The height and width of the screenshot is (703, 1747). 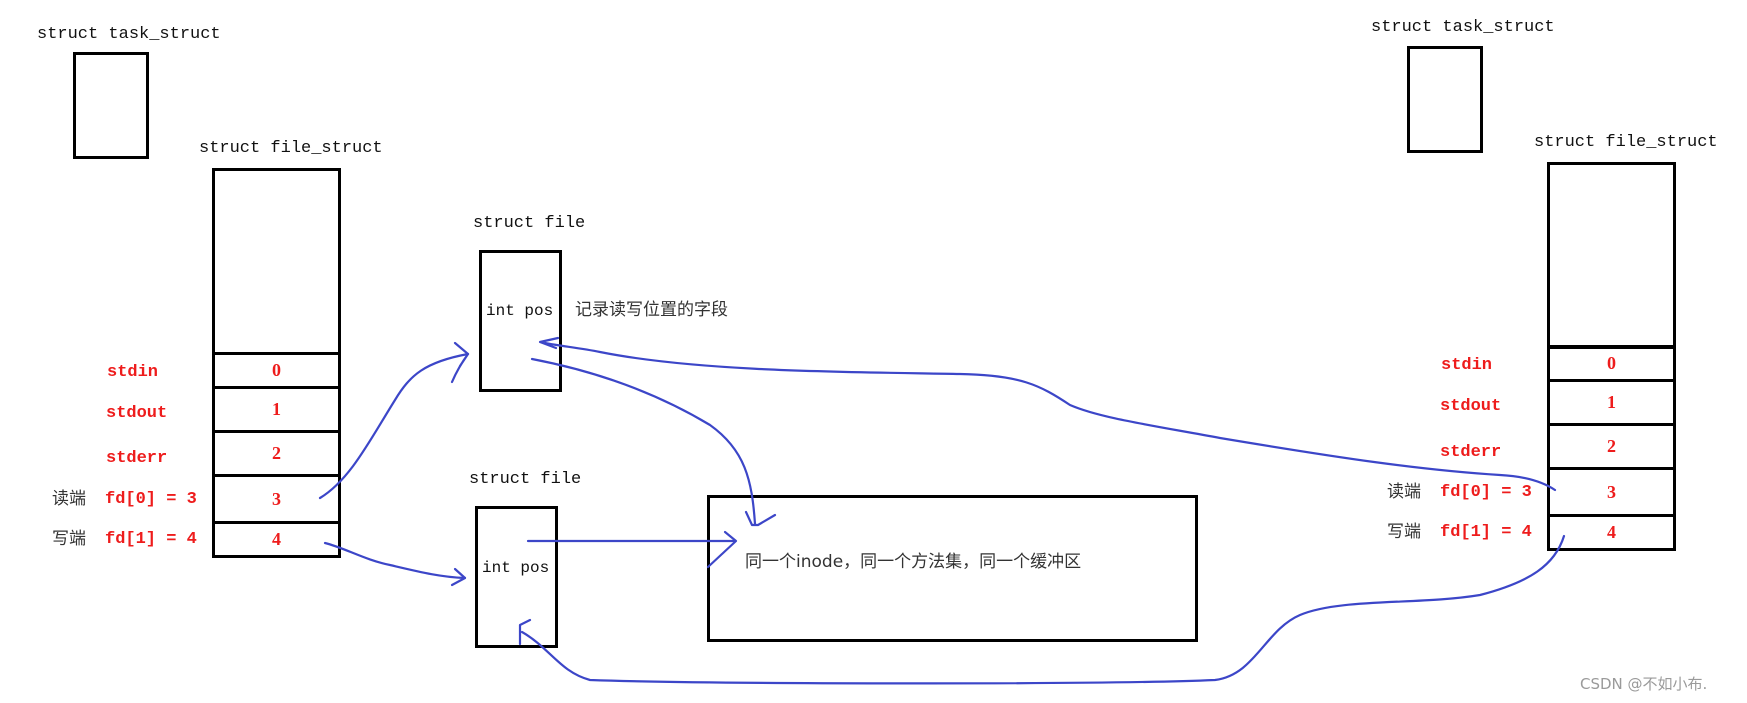 What do you see at coordinates (276, 261) in the screenshot?
I see `left-file-struct-box` at bounding box center [276, 261].